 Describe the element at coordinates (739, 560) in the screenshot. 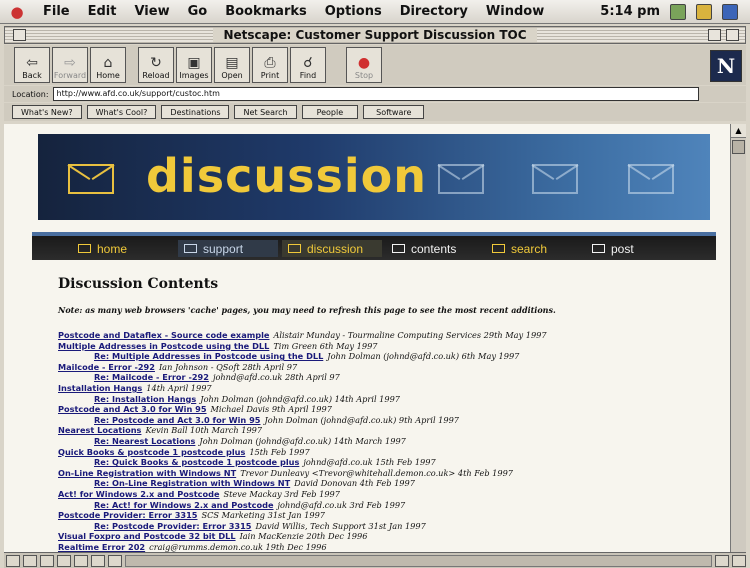

I see `question-icon` at that location.